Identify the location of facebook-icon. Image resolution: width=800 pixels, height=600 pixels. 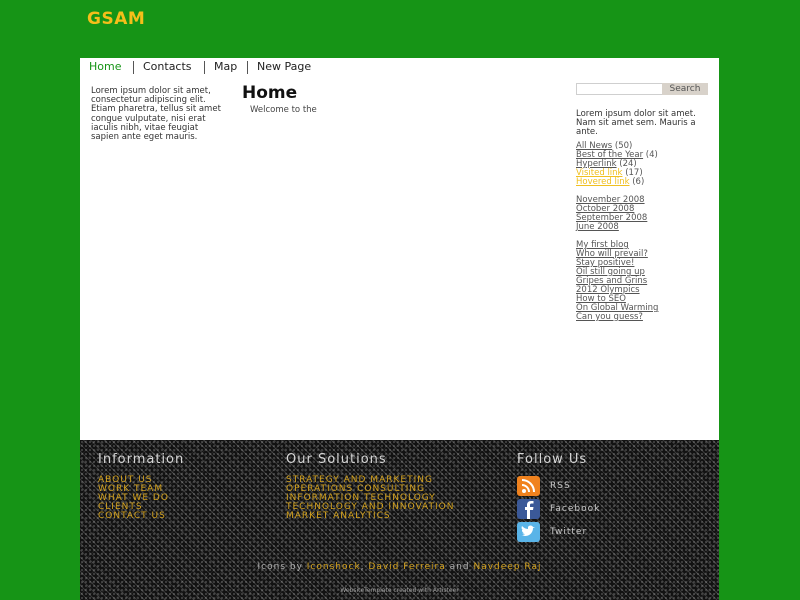
(528, 509).